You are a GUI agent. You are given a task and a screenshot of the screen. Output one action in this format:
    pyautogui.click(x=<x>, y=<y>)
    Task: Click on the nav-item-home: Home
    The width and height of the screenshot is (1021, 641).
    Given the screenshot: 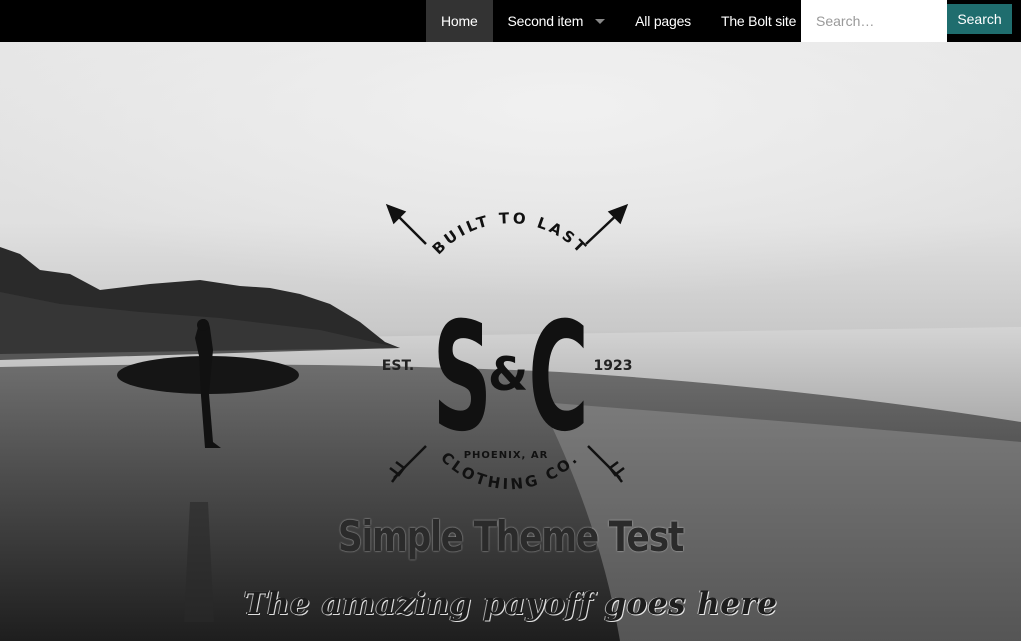 What is the action you would take?
    pyautogui.click(x=459, y=21)
    